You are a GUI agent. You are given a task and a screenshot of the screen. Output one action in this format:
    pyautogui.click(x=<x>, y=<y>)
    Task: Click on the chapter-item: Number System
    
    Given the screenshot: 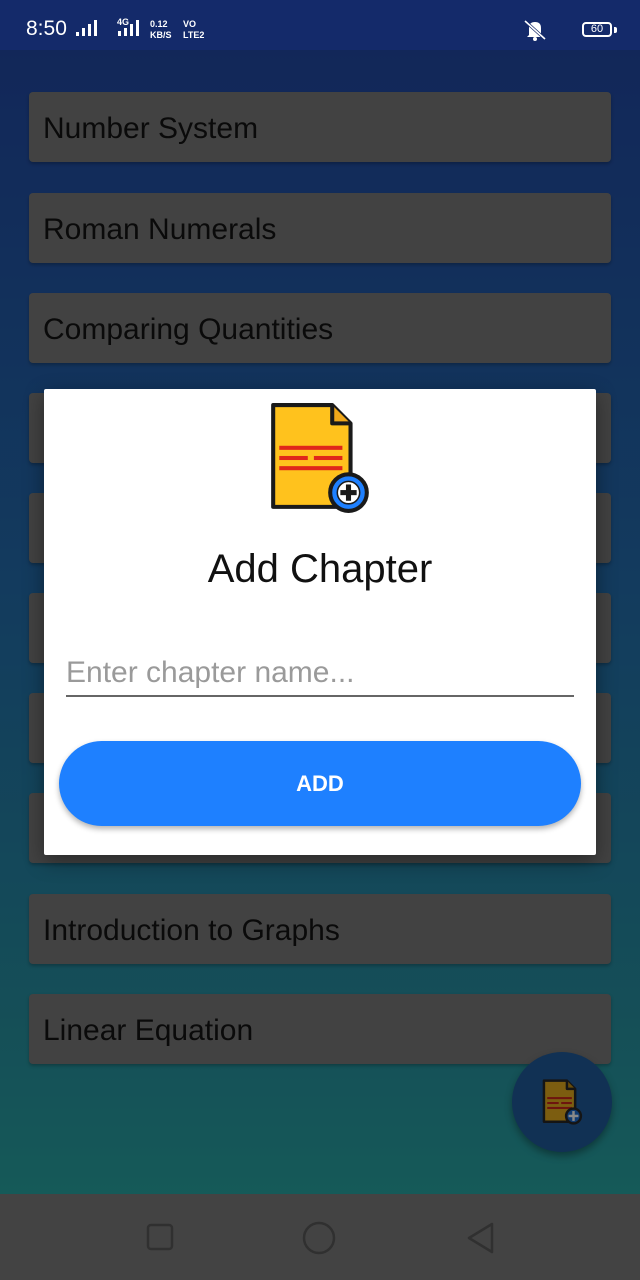 What is the action you would take?
    pyautogui.click(x=320, y=127)
    